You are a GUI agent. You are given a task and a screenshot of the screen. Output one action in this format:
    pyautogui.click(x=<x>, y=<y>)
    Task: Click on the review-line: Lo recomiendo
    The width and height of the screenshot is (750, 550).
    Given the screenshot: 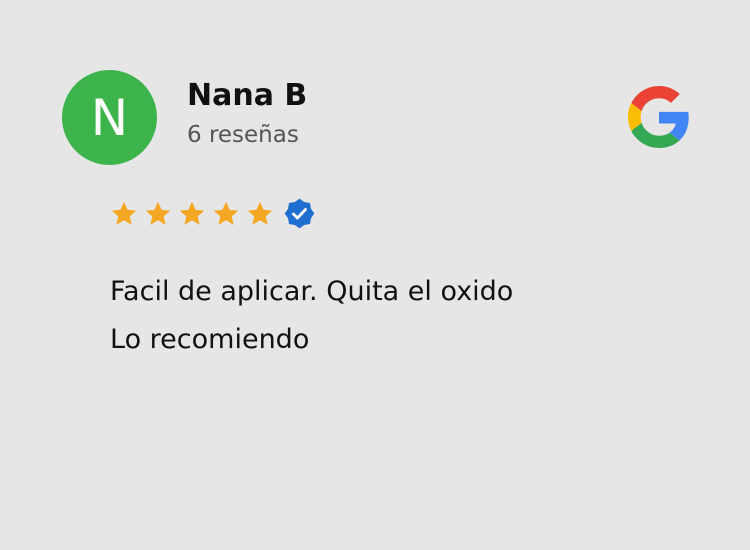 What is the action you would take?
    pyautogui.click(x=210, y=339)
    